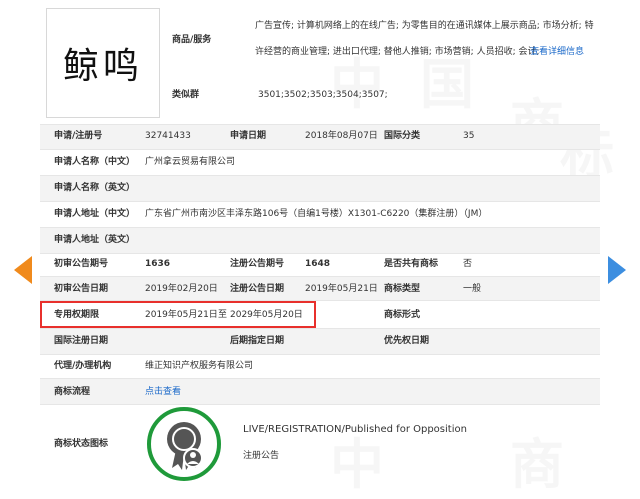 This screenshot has height=499, width=640. I want to click on shared-value: 否, so click(467, 264).